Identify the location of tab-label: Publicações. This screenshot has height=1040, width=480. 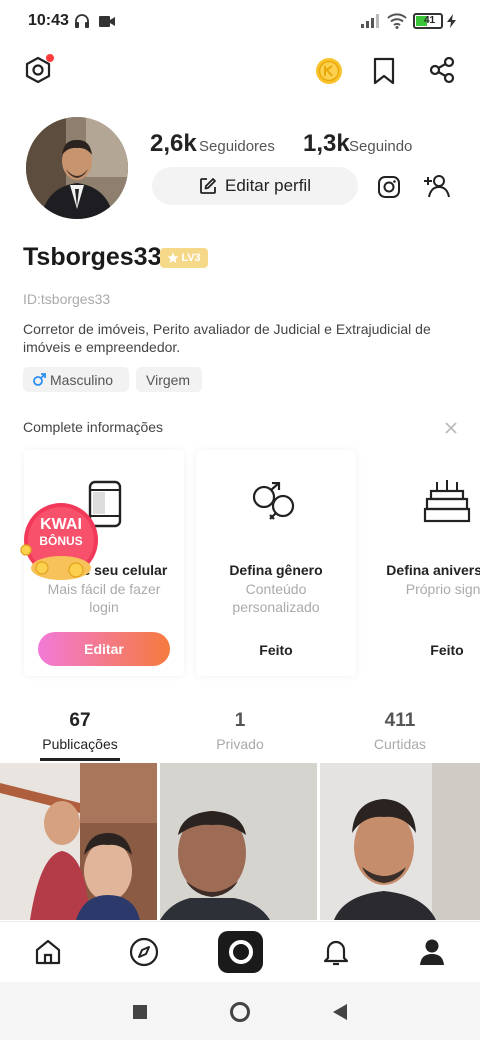
(80, 744).